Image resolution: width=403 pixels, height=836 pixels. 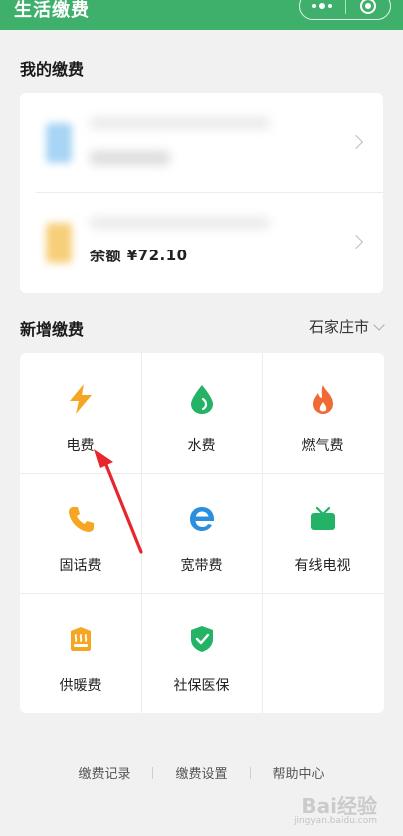 I want to click on blurred-blue-icon, so click(x=59, y=143).